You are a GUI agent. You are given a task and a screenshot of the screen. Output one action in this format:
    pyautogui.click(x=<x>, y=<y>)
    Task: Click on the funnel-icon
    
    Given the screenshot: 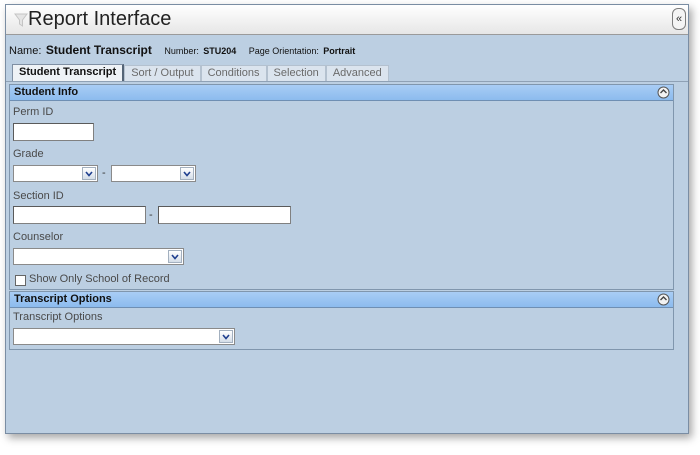 What is the action you would take?
    pyautogui.click(x=21, y=20)
    